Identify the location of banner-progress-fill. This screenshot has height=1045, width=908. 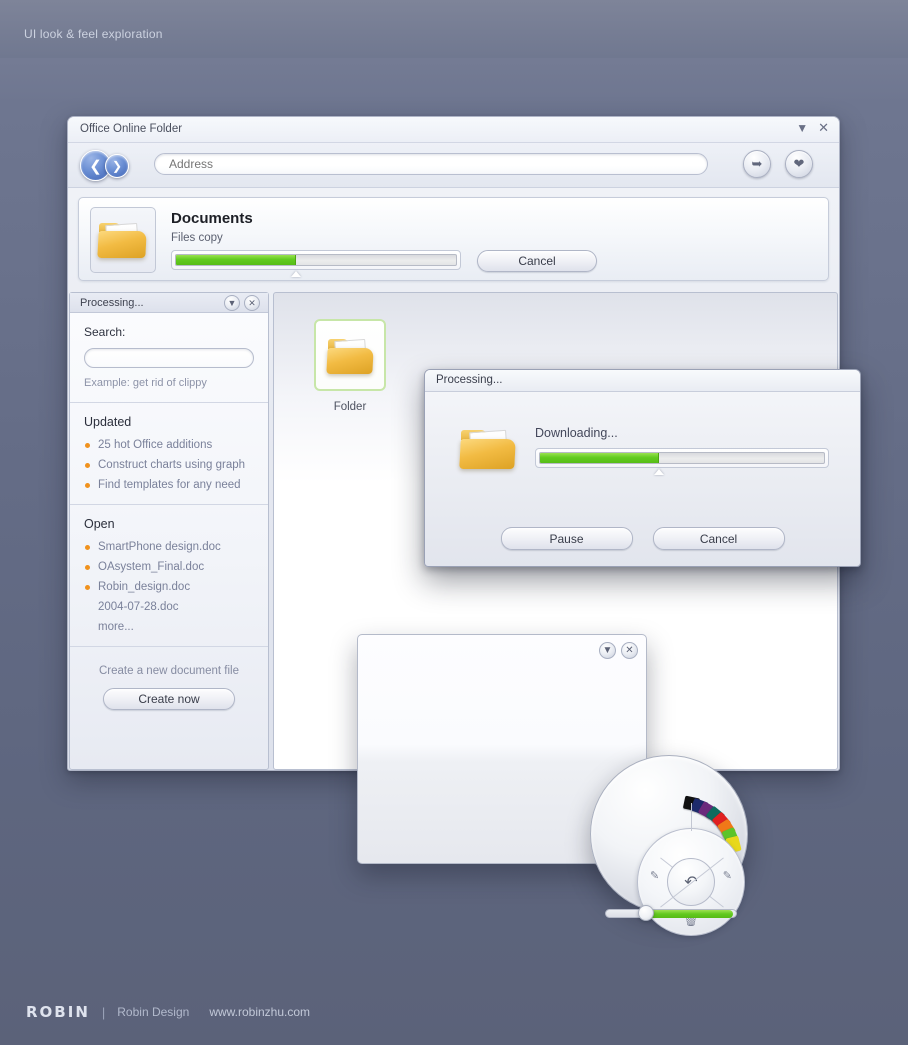
(236, 260).